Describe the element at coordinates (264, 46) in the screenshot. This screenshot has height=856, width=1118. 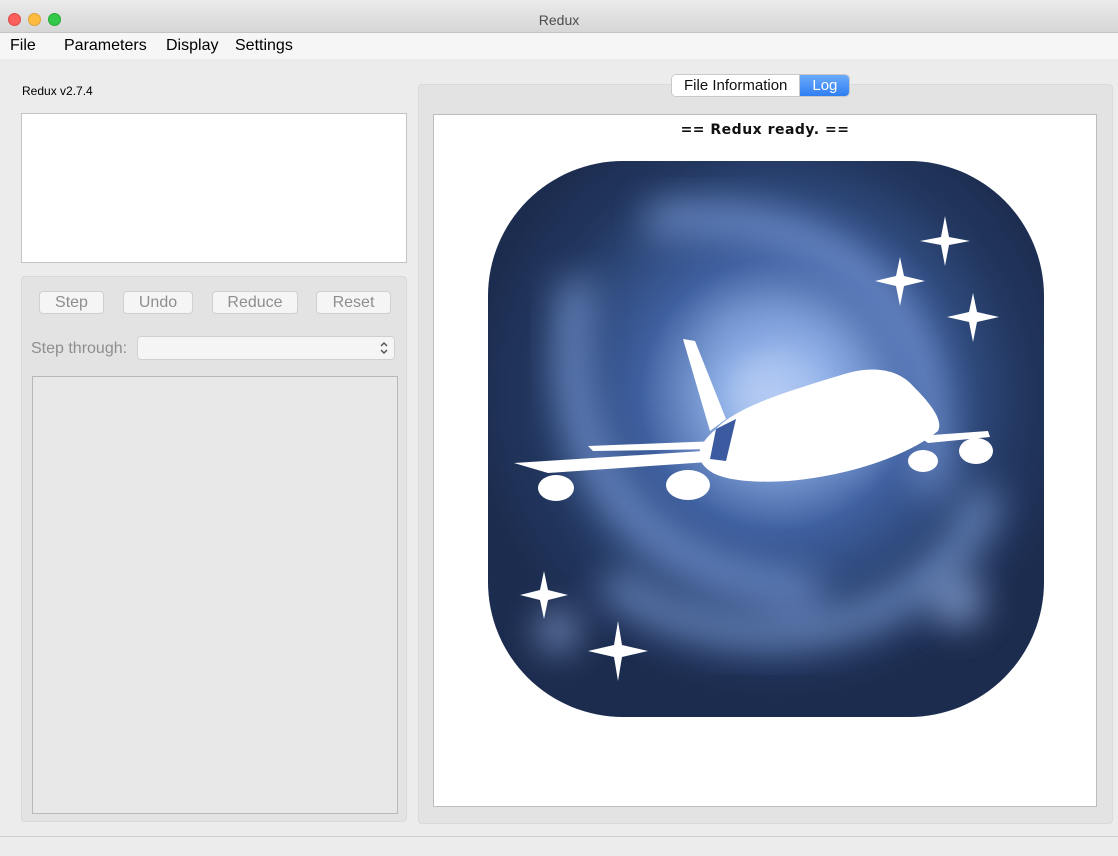
I see `menu-settings: Settings` at that location.